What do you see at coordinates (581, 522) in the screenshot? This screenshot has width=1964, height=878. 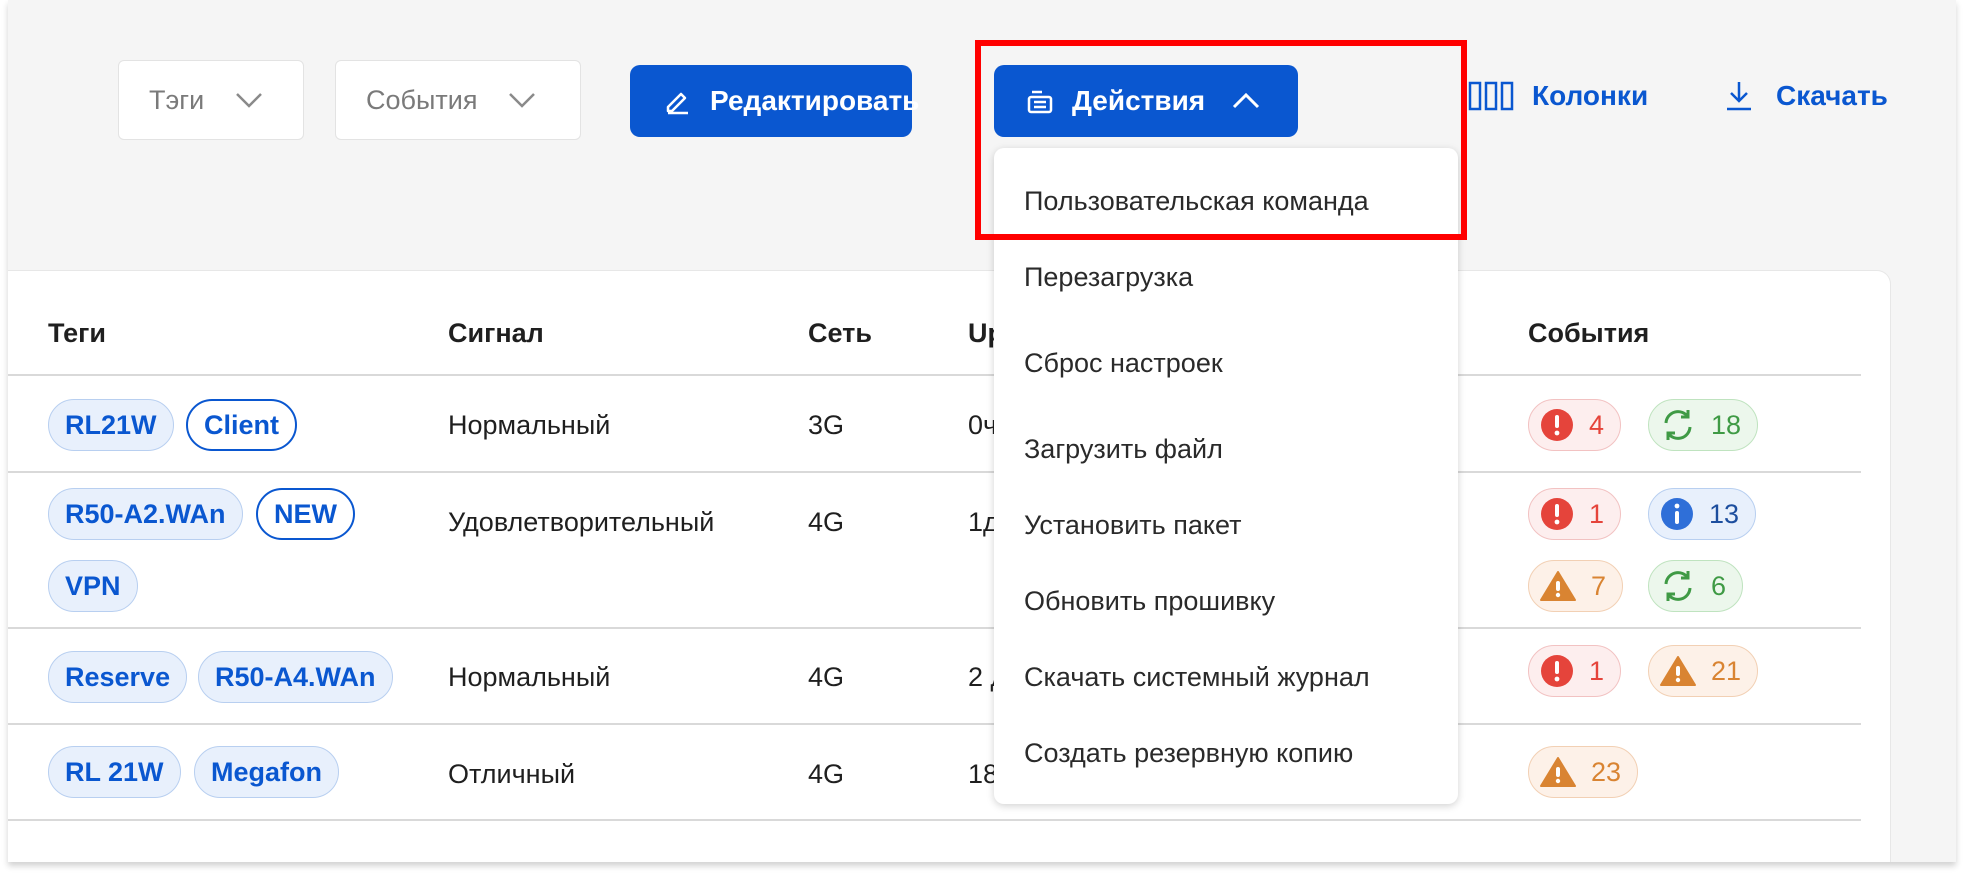 I see `signal-cell: Удовлетворительный` at bounding box center [581, 522].